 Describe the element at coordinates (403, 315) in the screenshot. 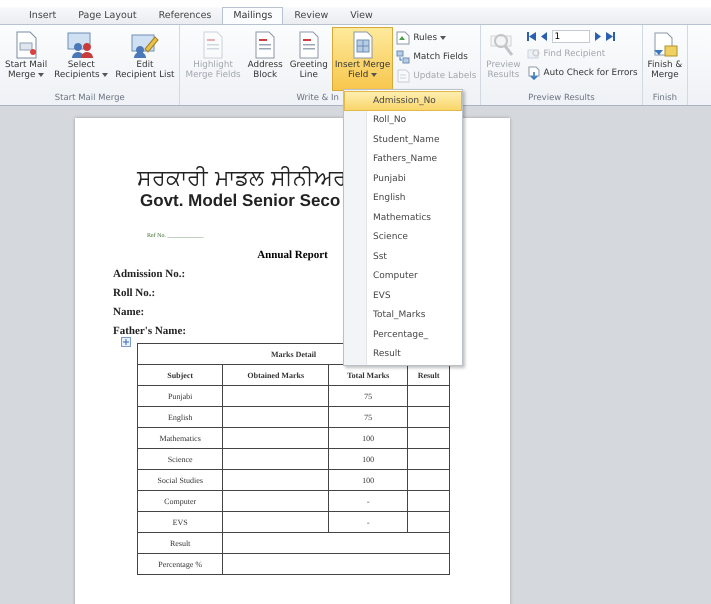

I see `menu-item: Total_Marks` at that location.